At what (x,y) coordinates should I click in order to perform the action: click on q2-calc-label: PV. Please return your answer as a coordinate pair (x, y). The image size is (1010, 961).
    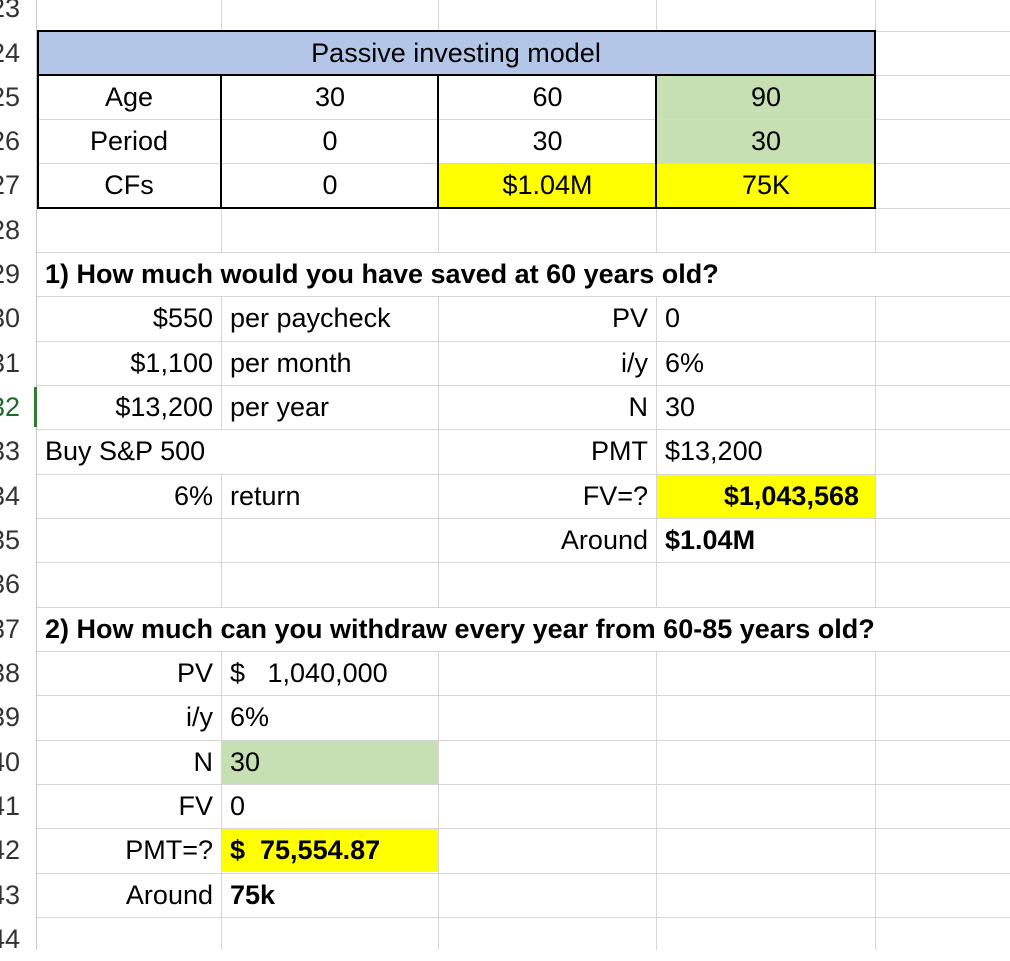
    Looking at the image, I should click on (129, 673).